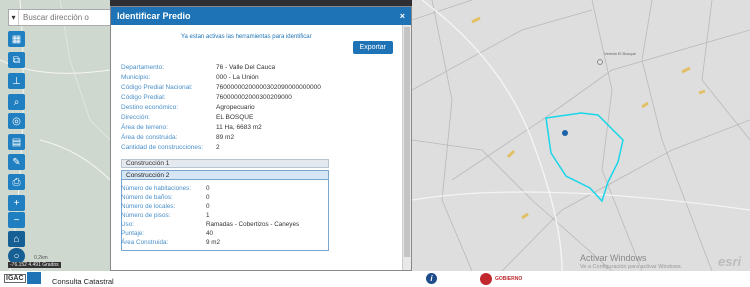 Image resolution: width=750 pixels, height=287 pixels. I want to click on gobierno-logo: GOBIERNO, so click(501, 279).